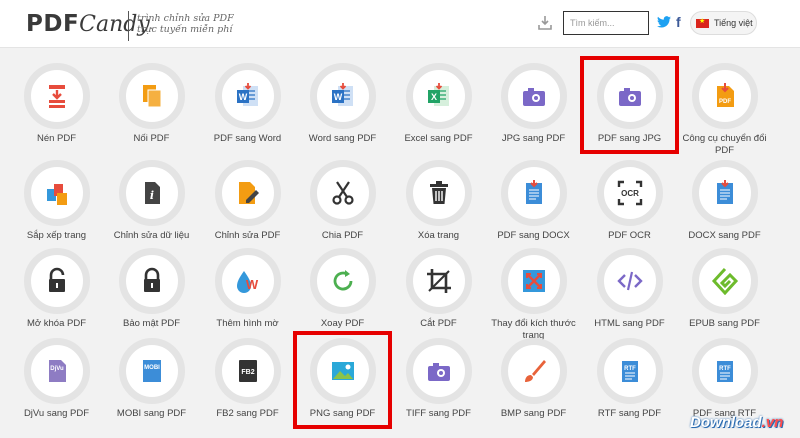 The image size is (800, 438). Describe the element at coordinates (533, 236) in the screenshot. I see `tool-label: PDF sang DOCX` at that location.